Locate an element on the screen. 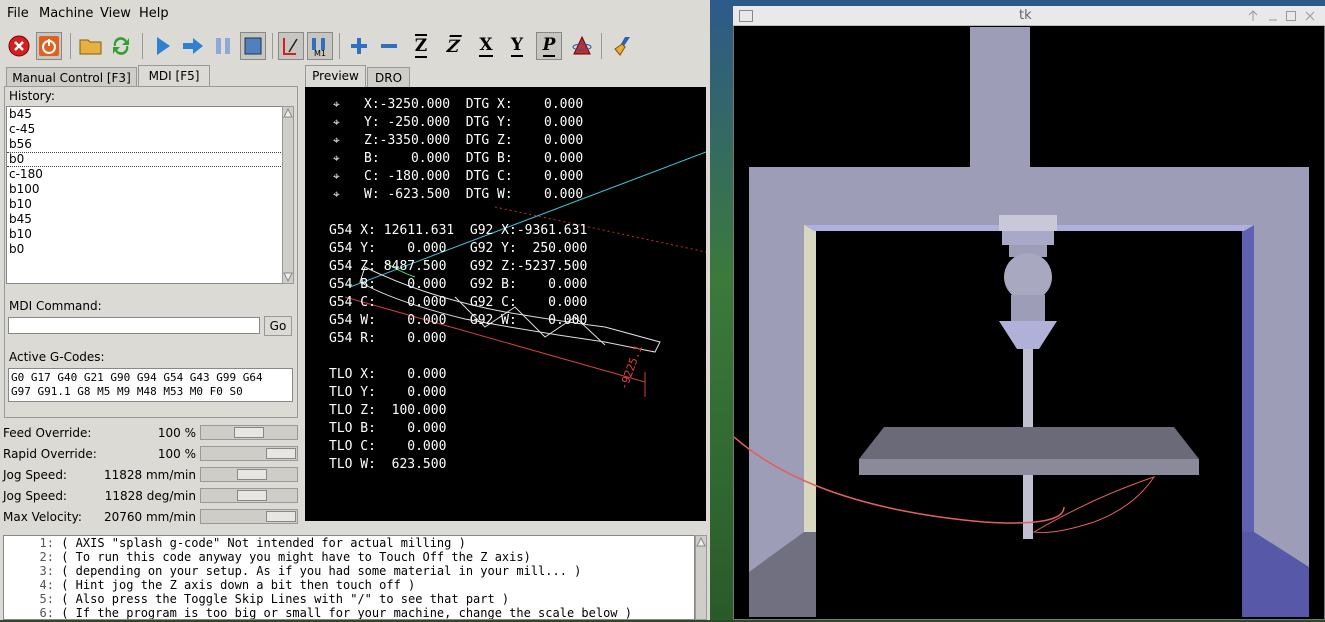 Image resolution: width=1325 pixels, height=622 pixels. close-icon is located at coordinates (1310, 16).